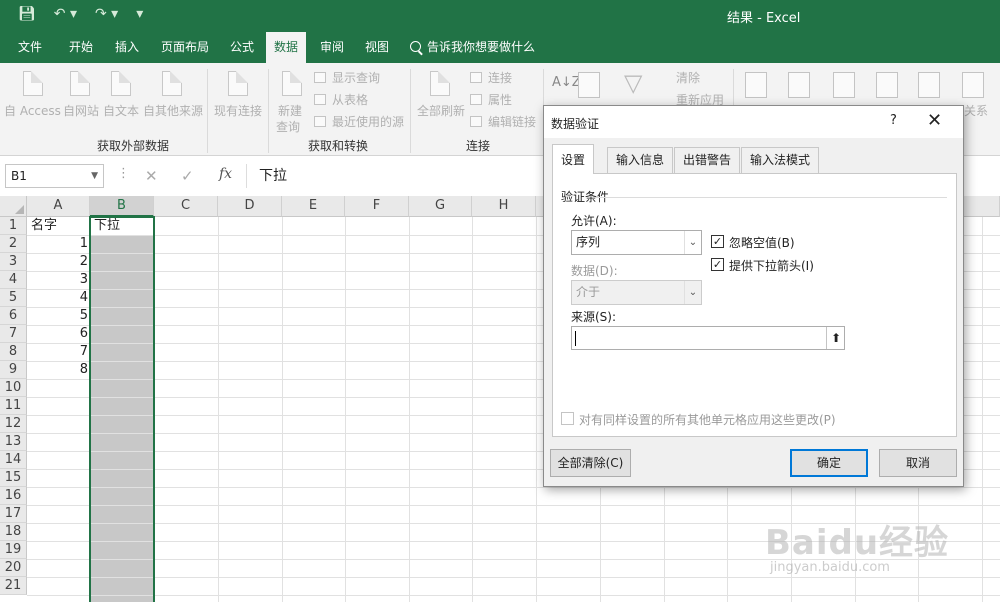  I want to click on row-header: 19, so click(13, 550).